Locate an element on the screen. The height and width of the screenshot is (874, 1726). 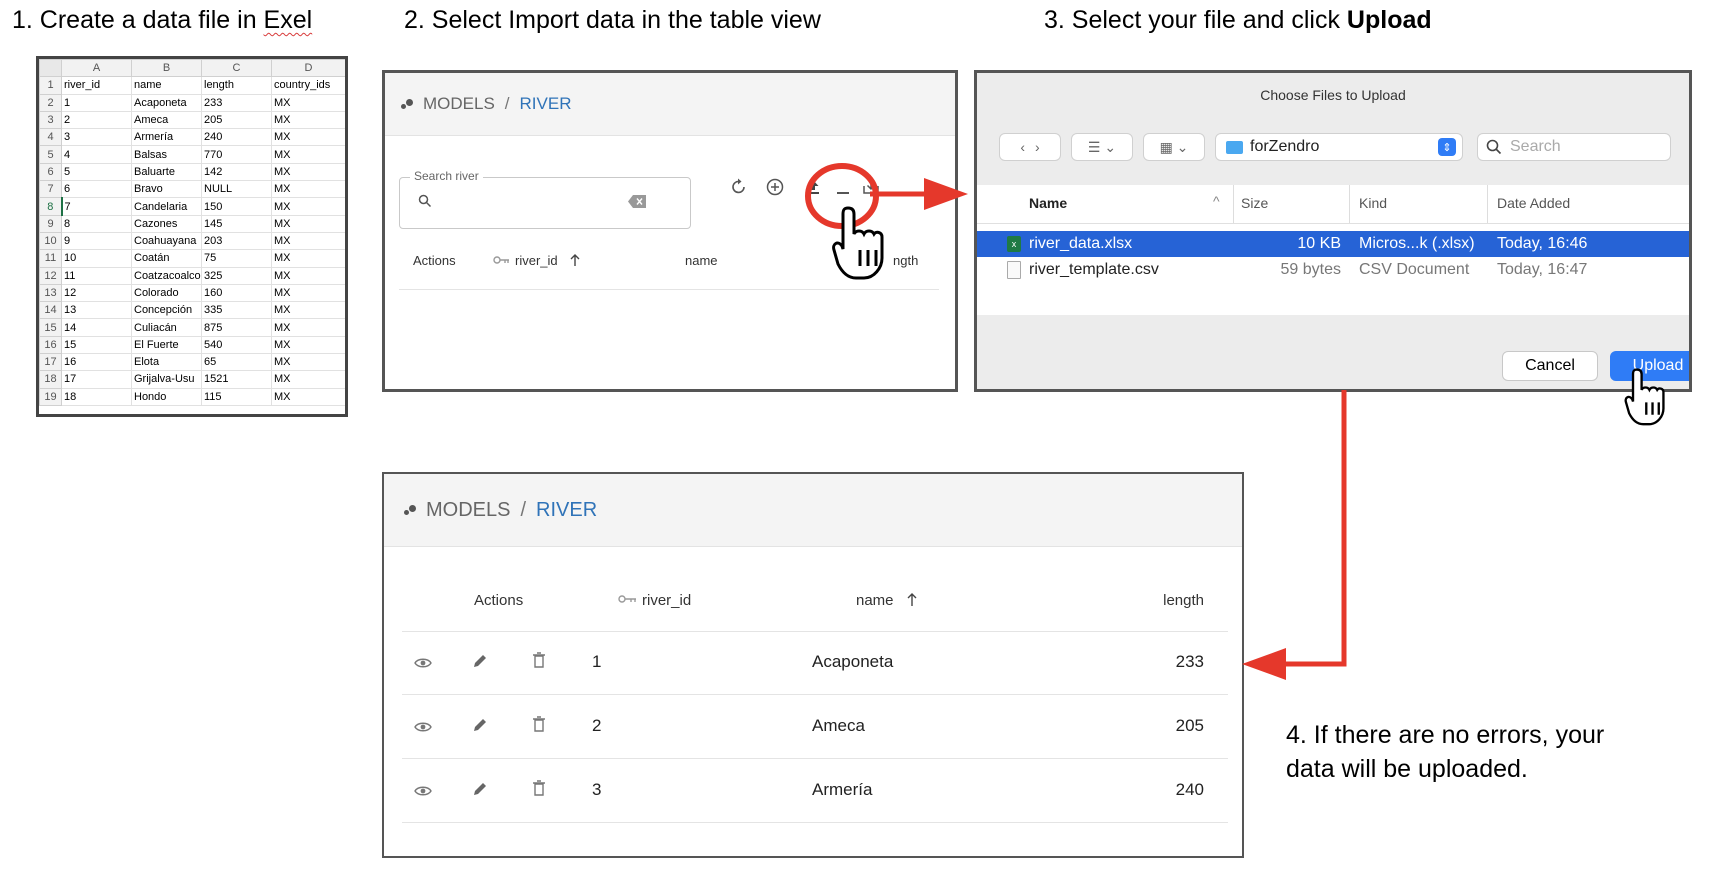
arrow-to-dialog is located at coordinates (919, 194).